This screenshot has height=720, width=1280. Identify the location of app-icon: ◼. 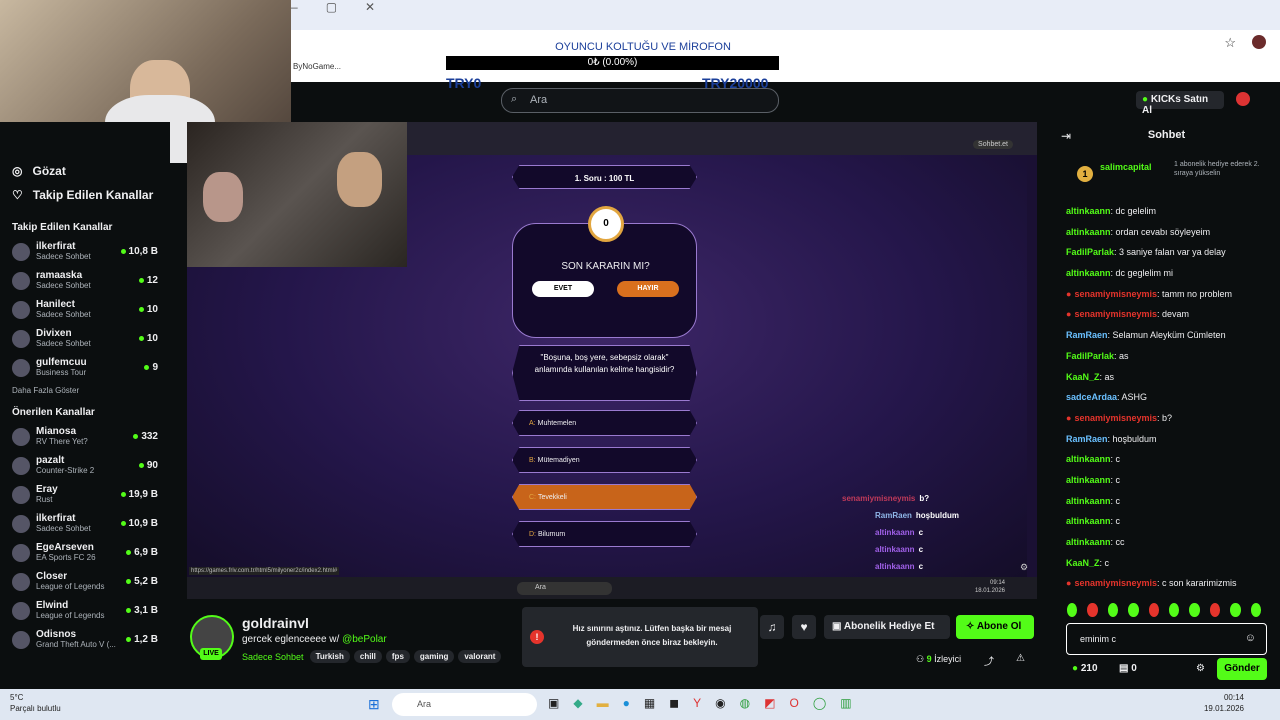
(674, 703).